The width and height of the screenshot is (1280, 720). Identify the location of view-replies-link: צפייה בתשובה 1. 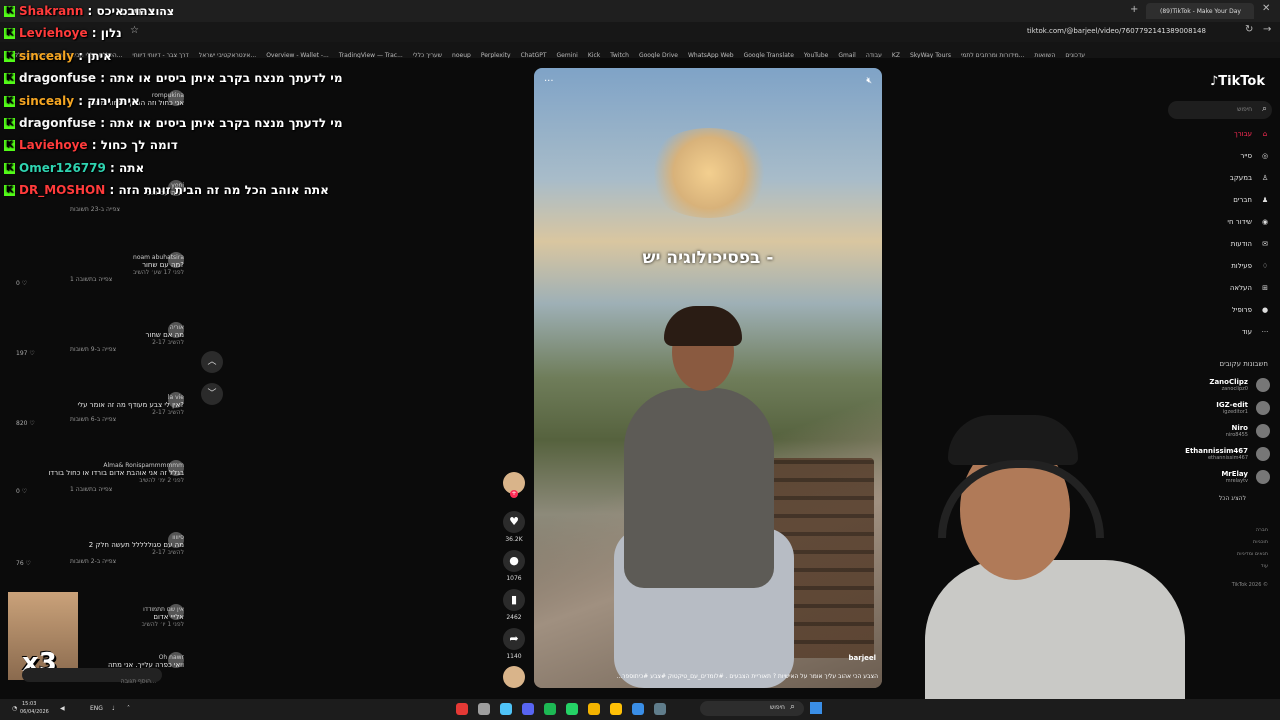
(91, 279).